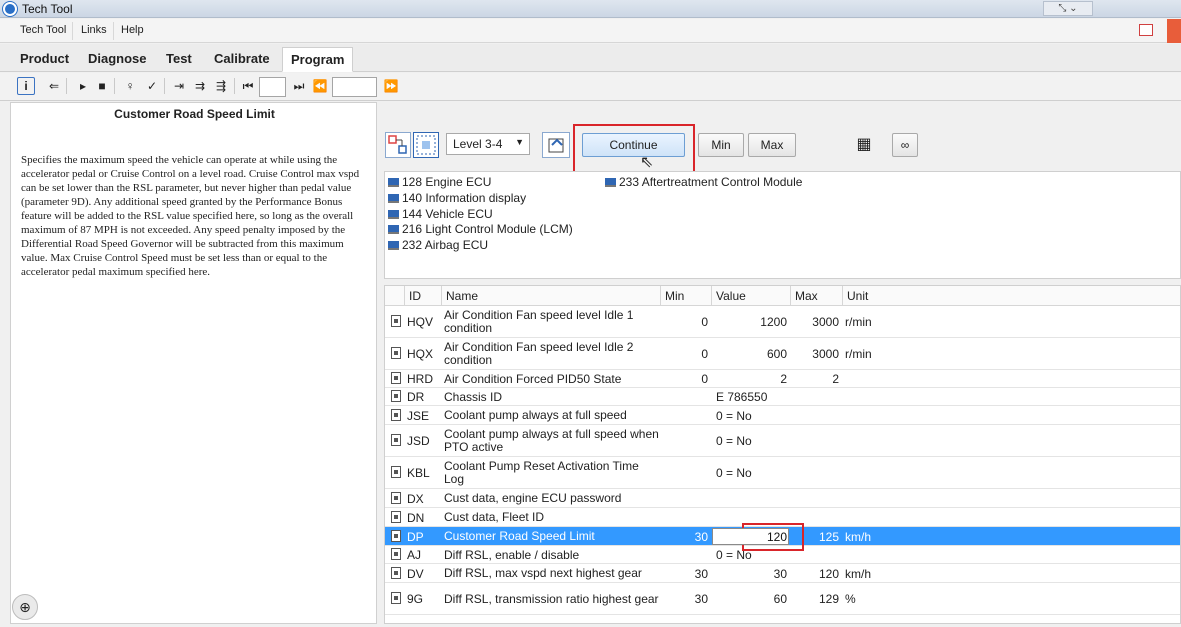 The height and width of the screenshot is (627, 1181). Describe the element at coordinates (130, 86) in the screenshot. I see `preview-icon: ♀` at that location.